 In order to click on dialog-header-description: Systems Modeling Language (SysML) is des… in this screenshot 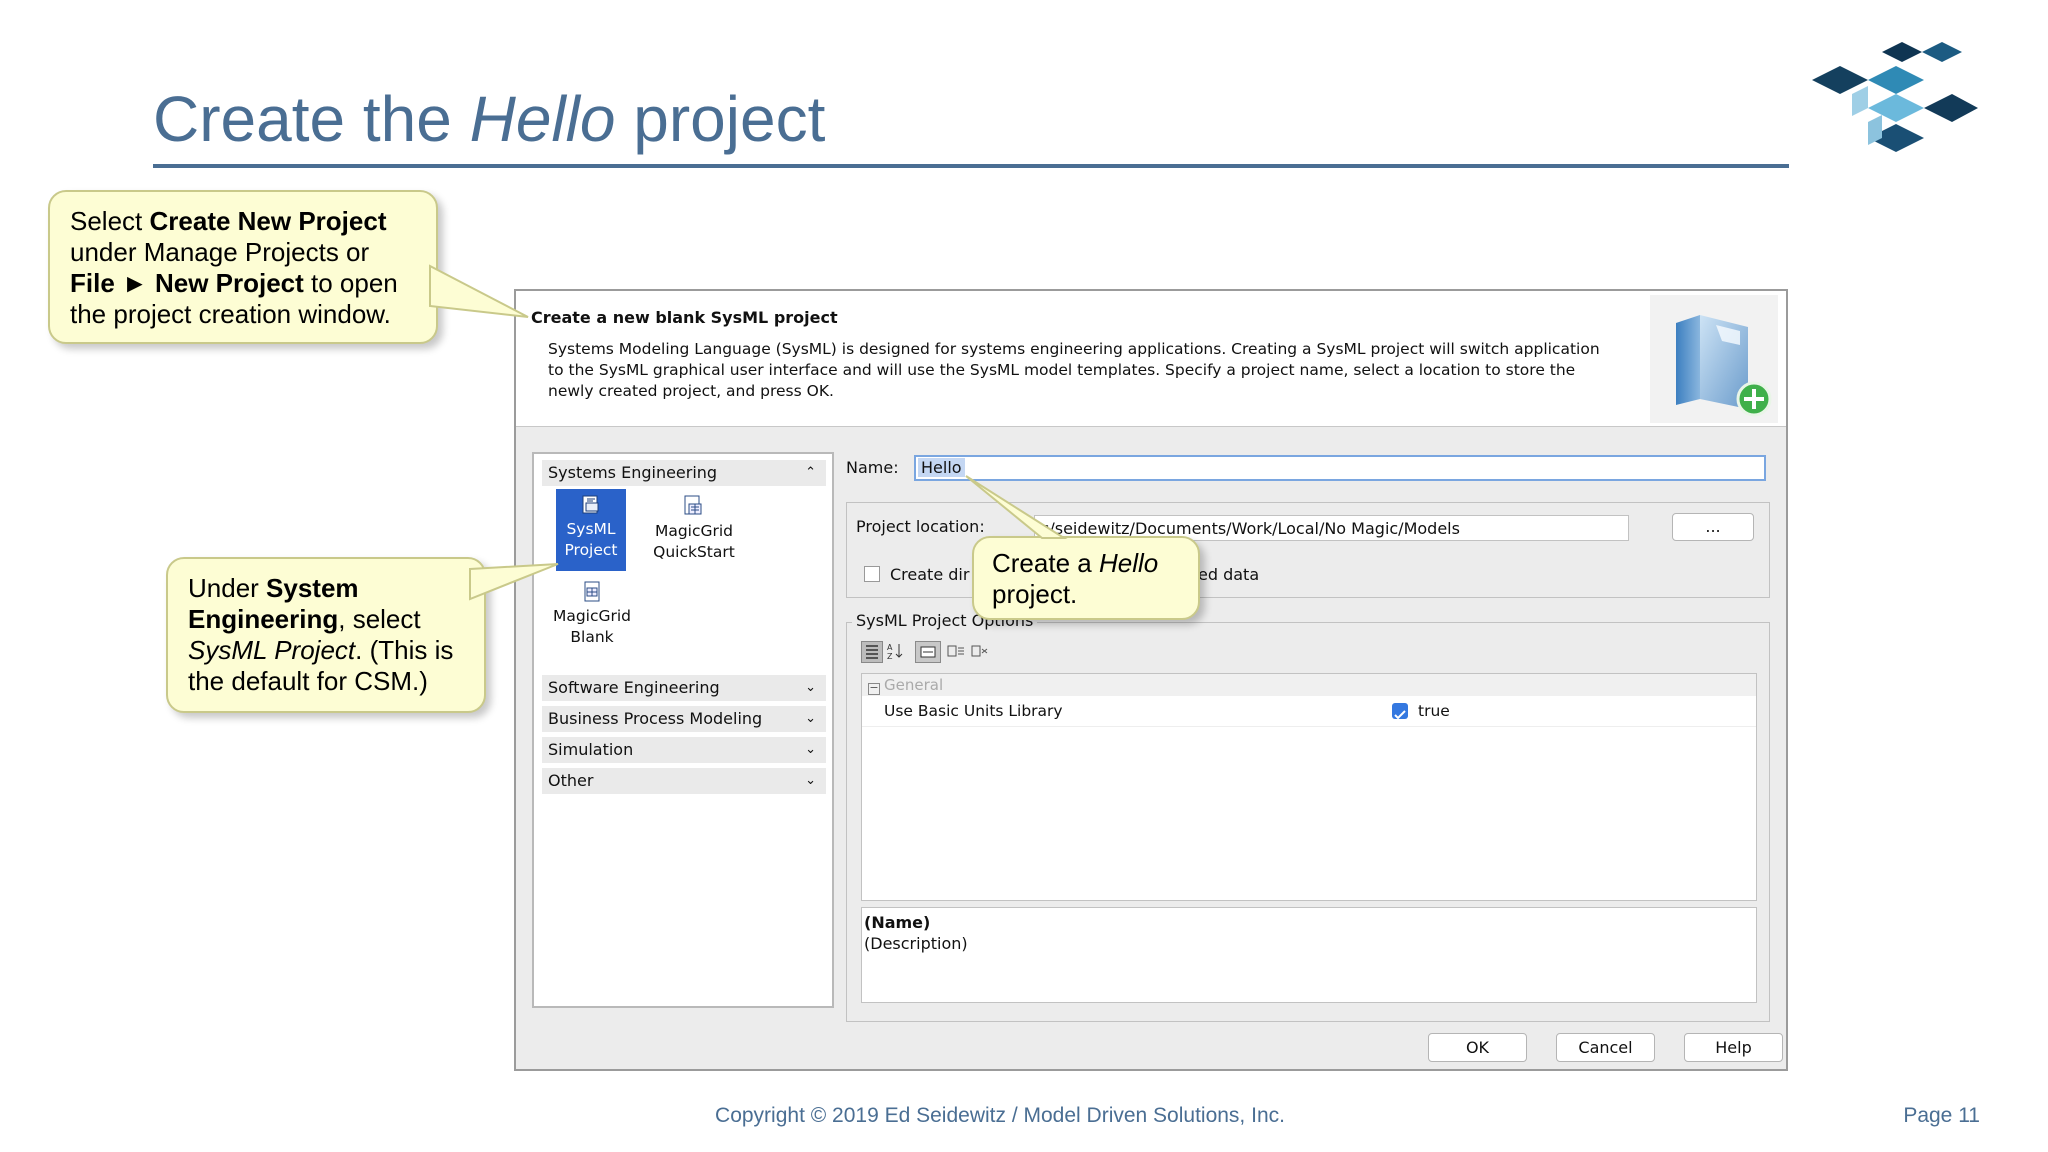, I will do `click(1074, 370)`.